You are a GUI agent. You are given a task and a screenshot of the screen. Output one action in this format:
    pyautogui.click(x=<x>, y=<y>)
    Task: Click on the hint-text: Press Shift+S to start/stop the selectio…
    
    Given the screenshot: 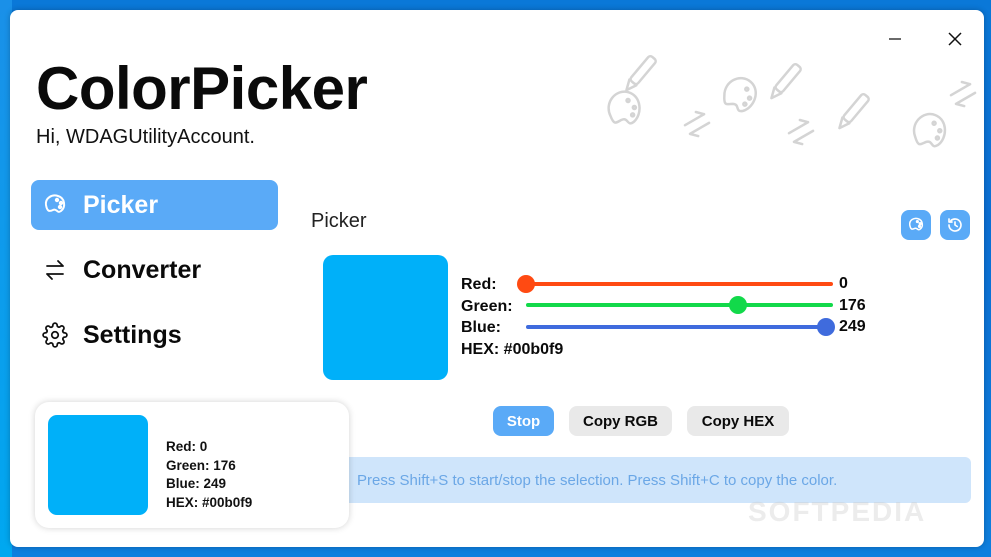 What is the action you would take?
    pyautogui.click(x=597, y=480)
    